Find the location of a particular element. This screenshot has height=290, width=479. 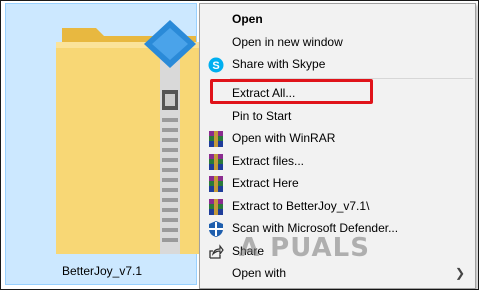

defender-shield-icon is located at coordinates (216, 229).